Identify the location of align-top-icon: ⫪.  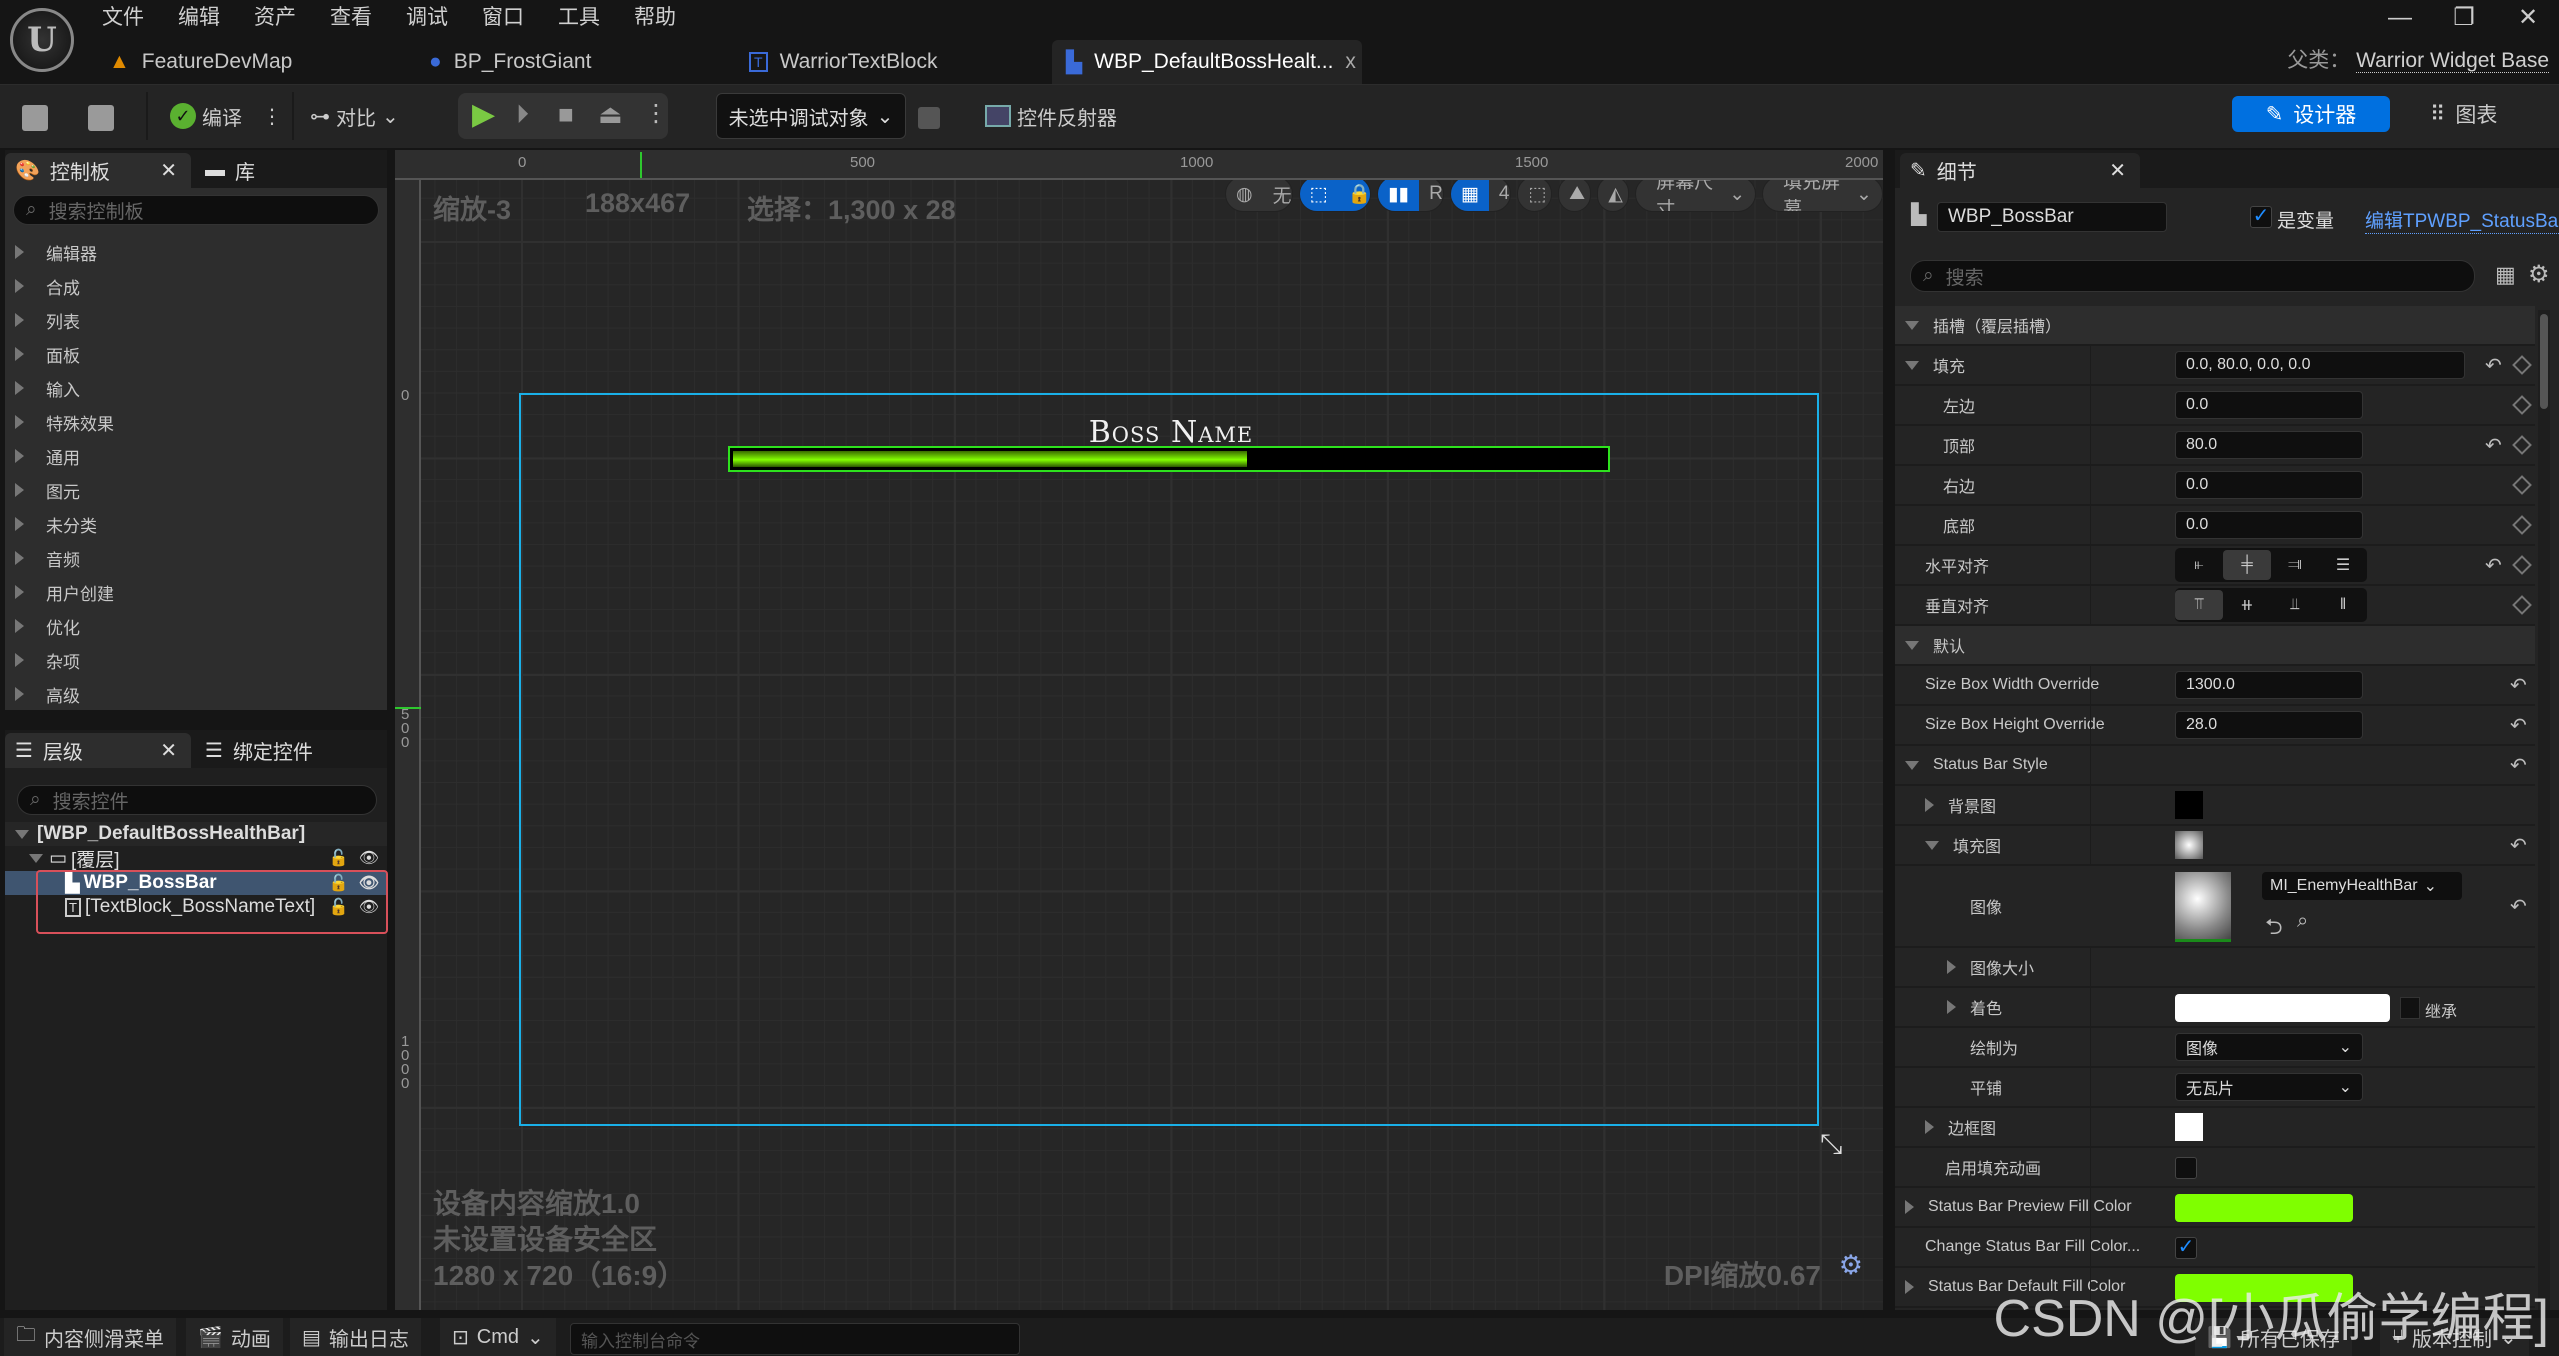
(2199, 605).